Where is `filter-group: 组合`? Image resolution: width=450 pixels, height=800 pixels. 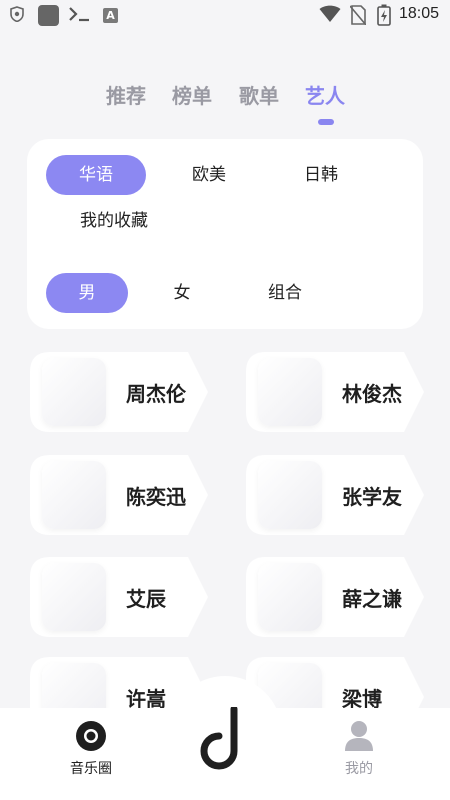 filter-group: 组合 is located at coordinates (285, 293).